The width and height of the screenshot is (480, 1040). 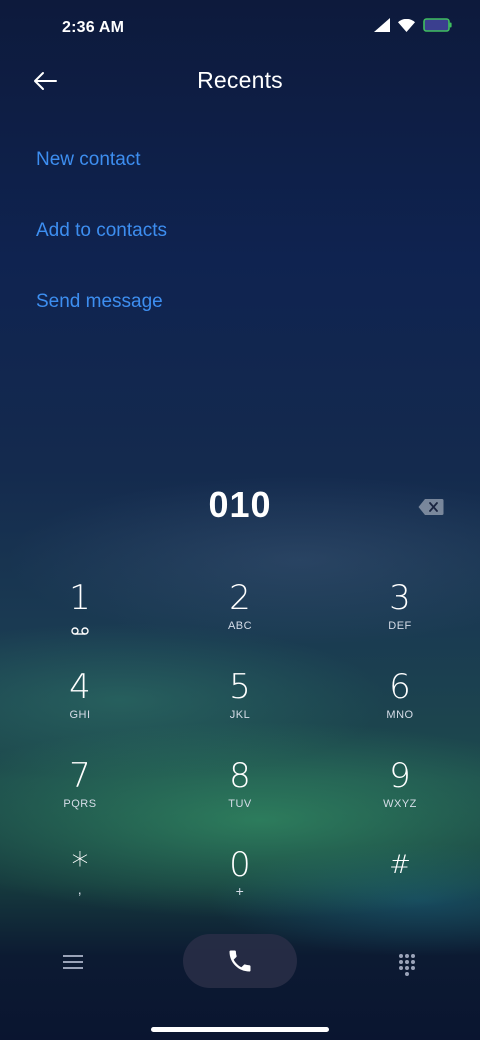 I want to click on key-hash: #, so click(x=400, y=881).